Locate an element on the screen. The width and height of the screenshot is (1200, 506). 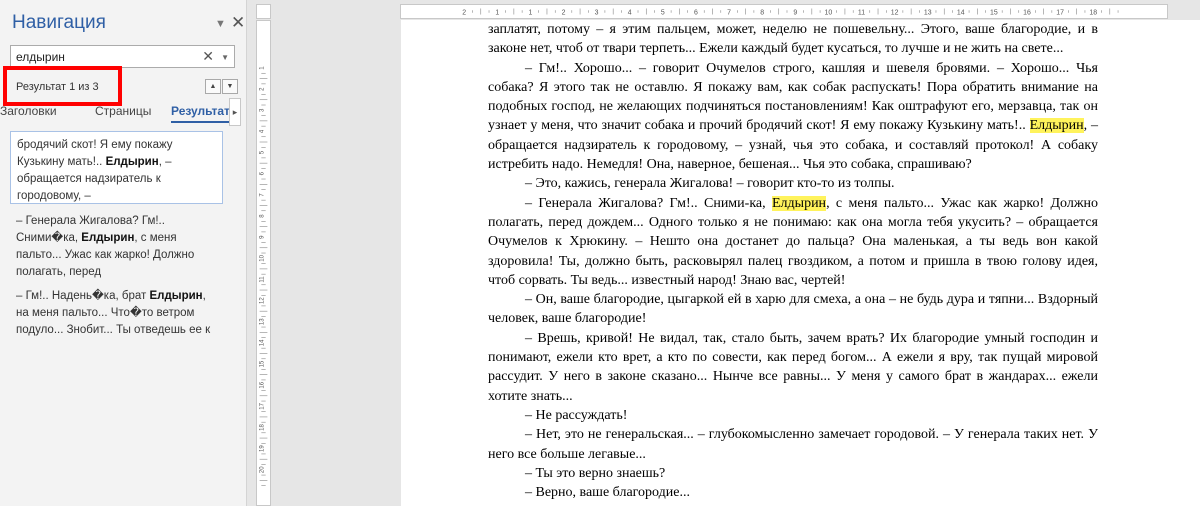
ruler-corner is located at coordinates (263, 11).